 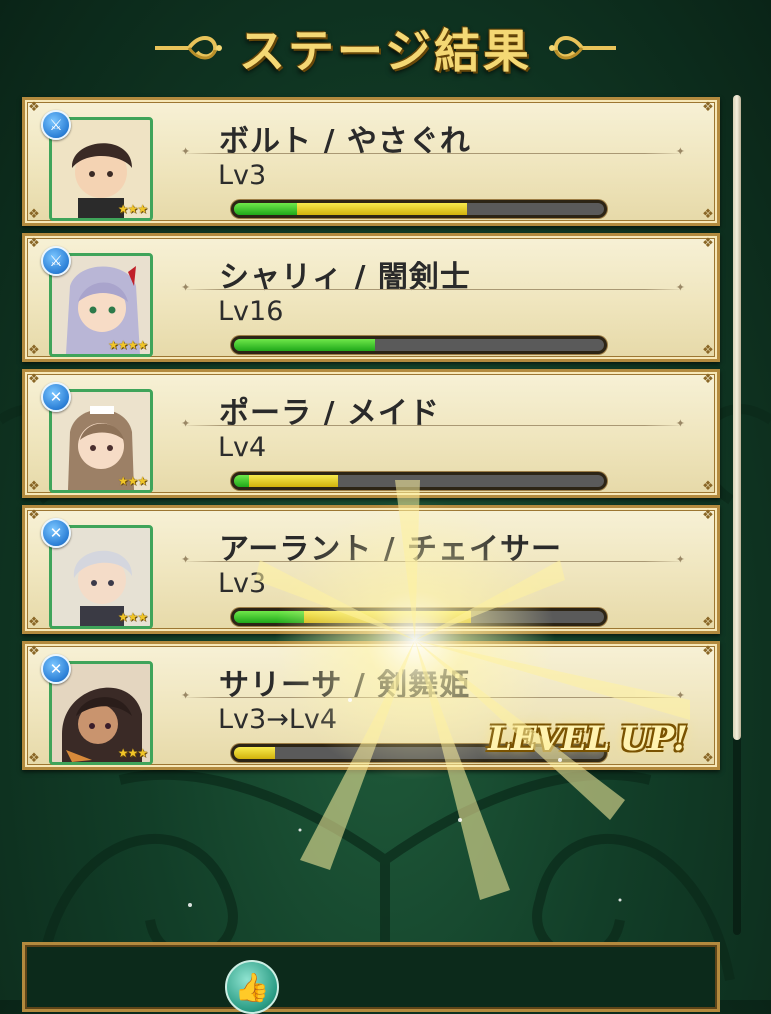 I want to click on character-level: Lv4, so click(x=242, y=447).